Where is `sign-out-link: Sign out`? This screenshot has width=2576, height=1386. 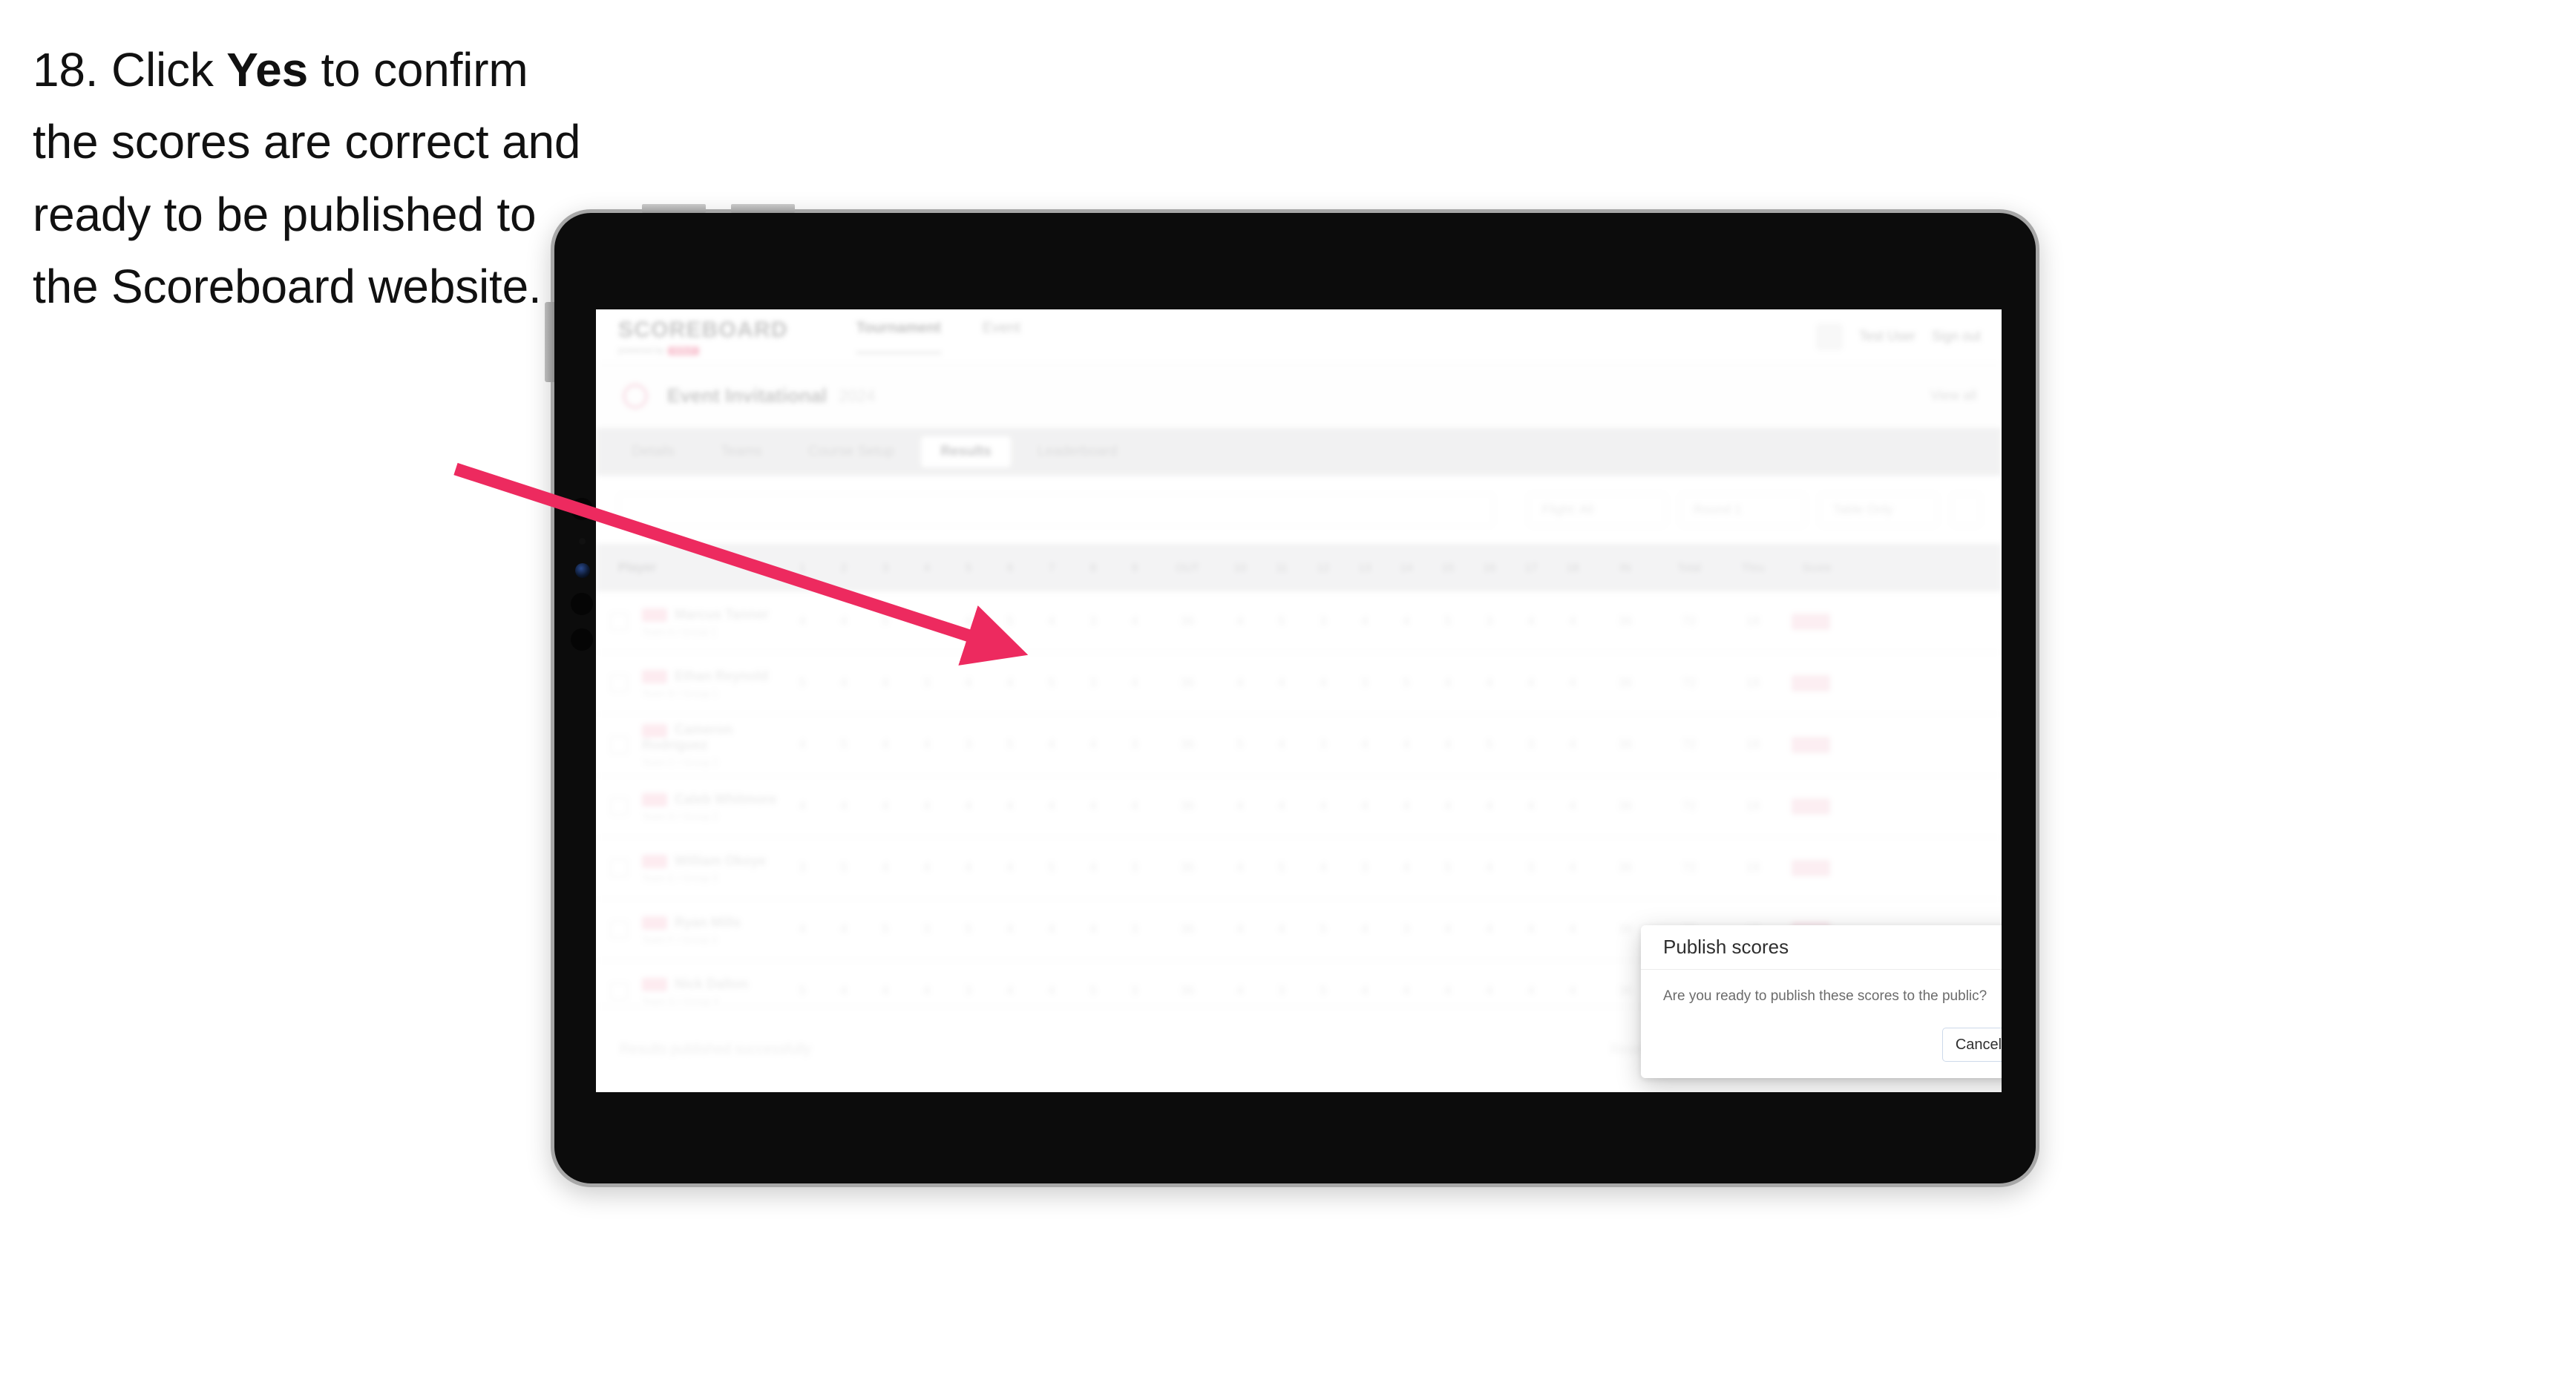
sign-out-link: Sign out is located at coordinates (1957, 336).